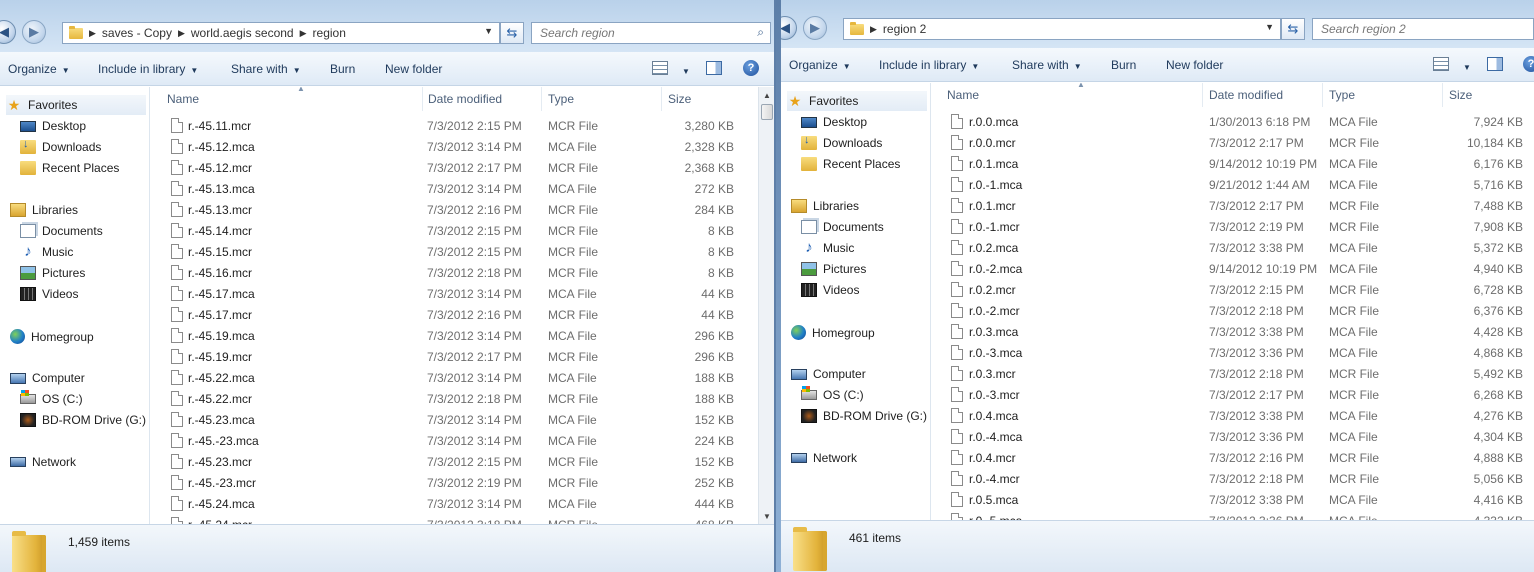 Image resolution: width=1534 pixels, height=572 pixels. I want to click on table-row: r.-45.14.mcr 7/3/2012 2:15 PM MCR File 8 KB, so click(451, 230).